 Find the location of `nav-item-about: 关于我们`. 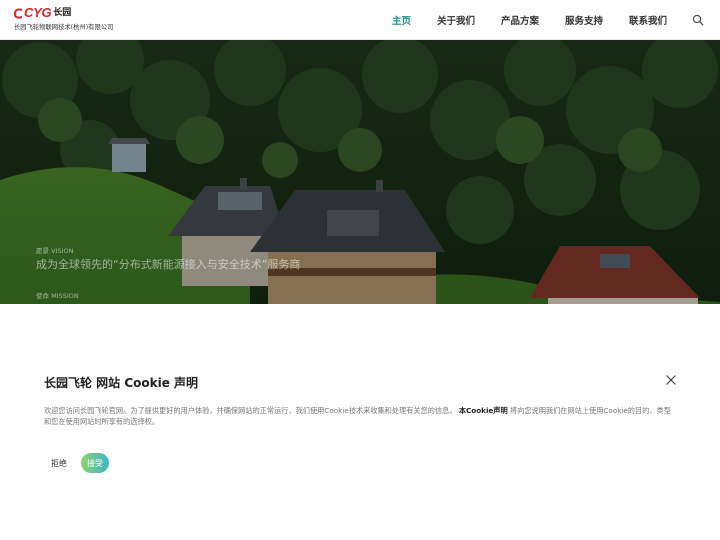

nav-item-about: 关于我们 is located at coordinates (456, 20).